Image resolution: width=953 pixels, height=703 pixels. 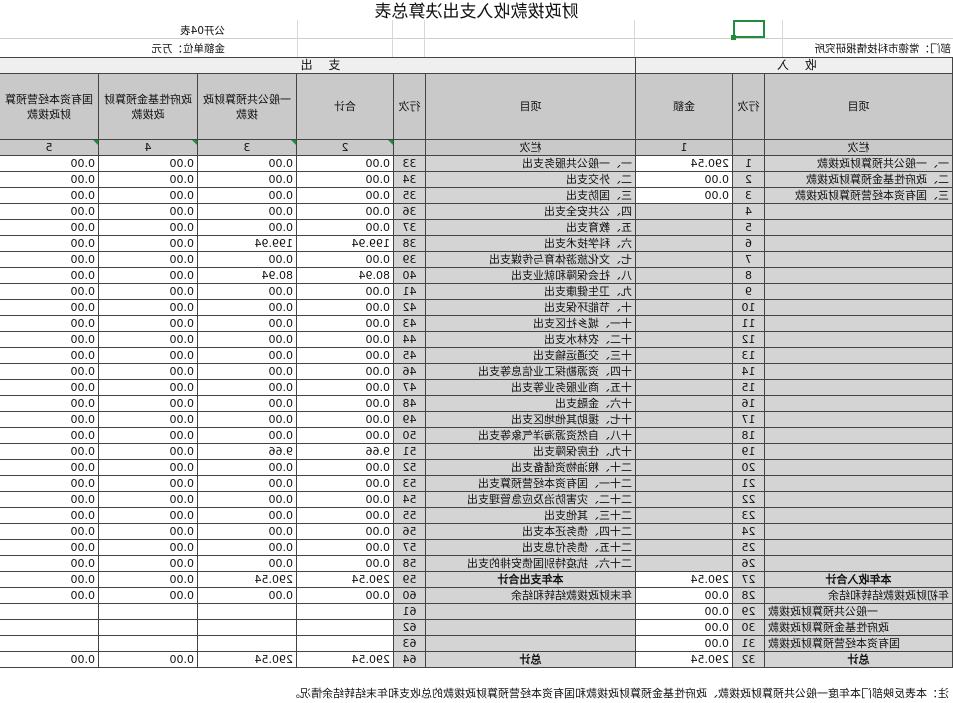 I want to click on expense-row-cell: 37, so click(x=409, y=227).